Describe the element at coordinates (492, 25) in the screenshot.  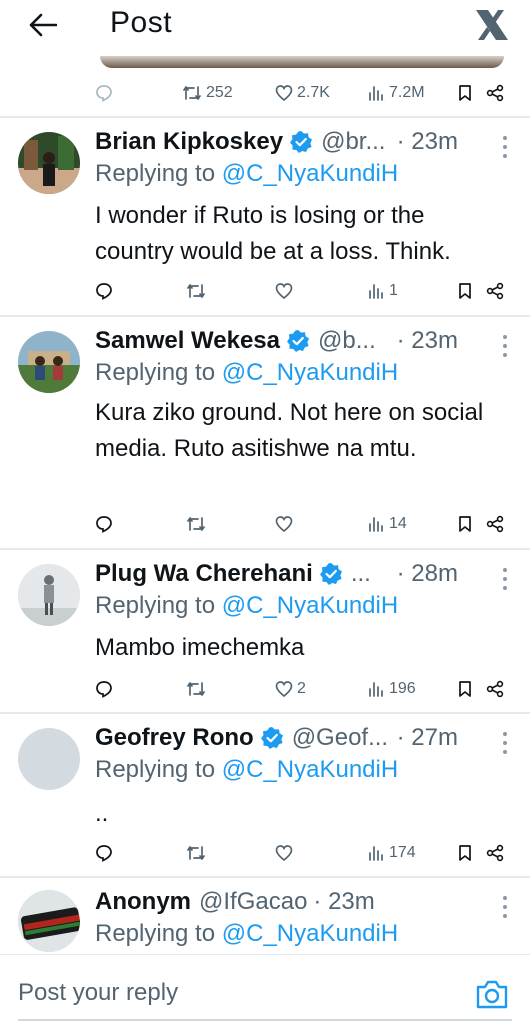
I see `x-logo-icon` at that location.